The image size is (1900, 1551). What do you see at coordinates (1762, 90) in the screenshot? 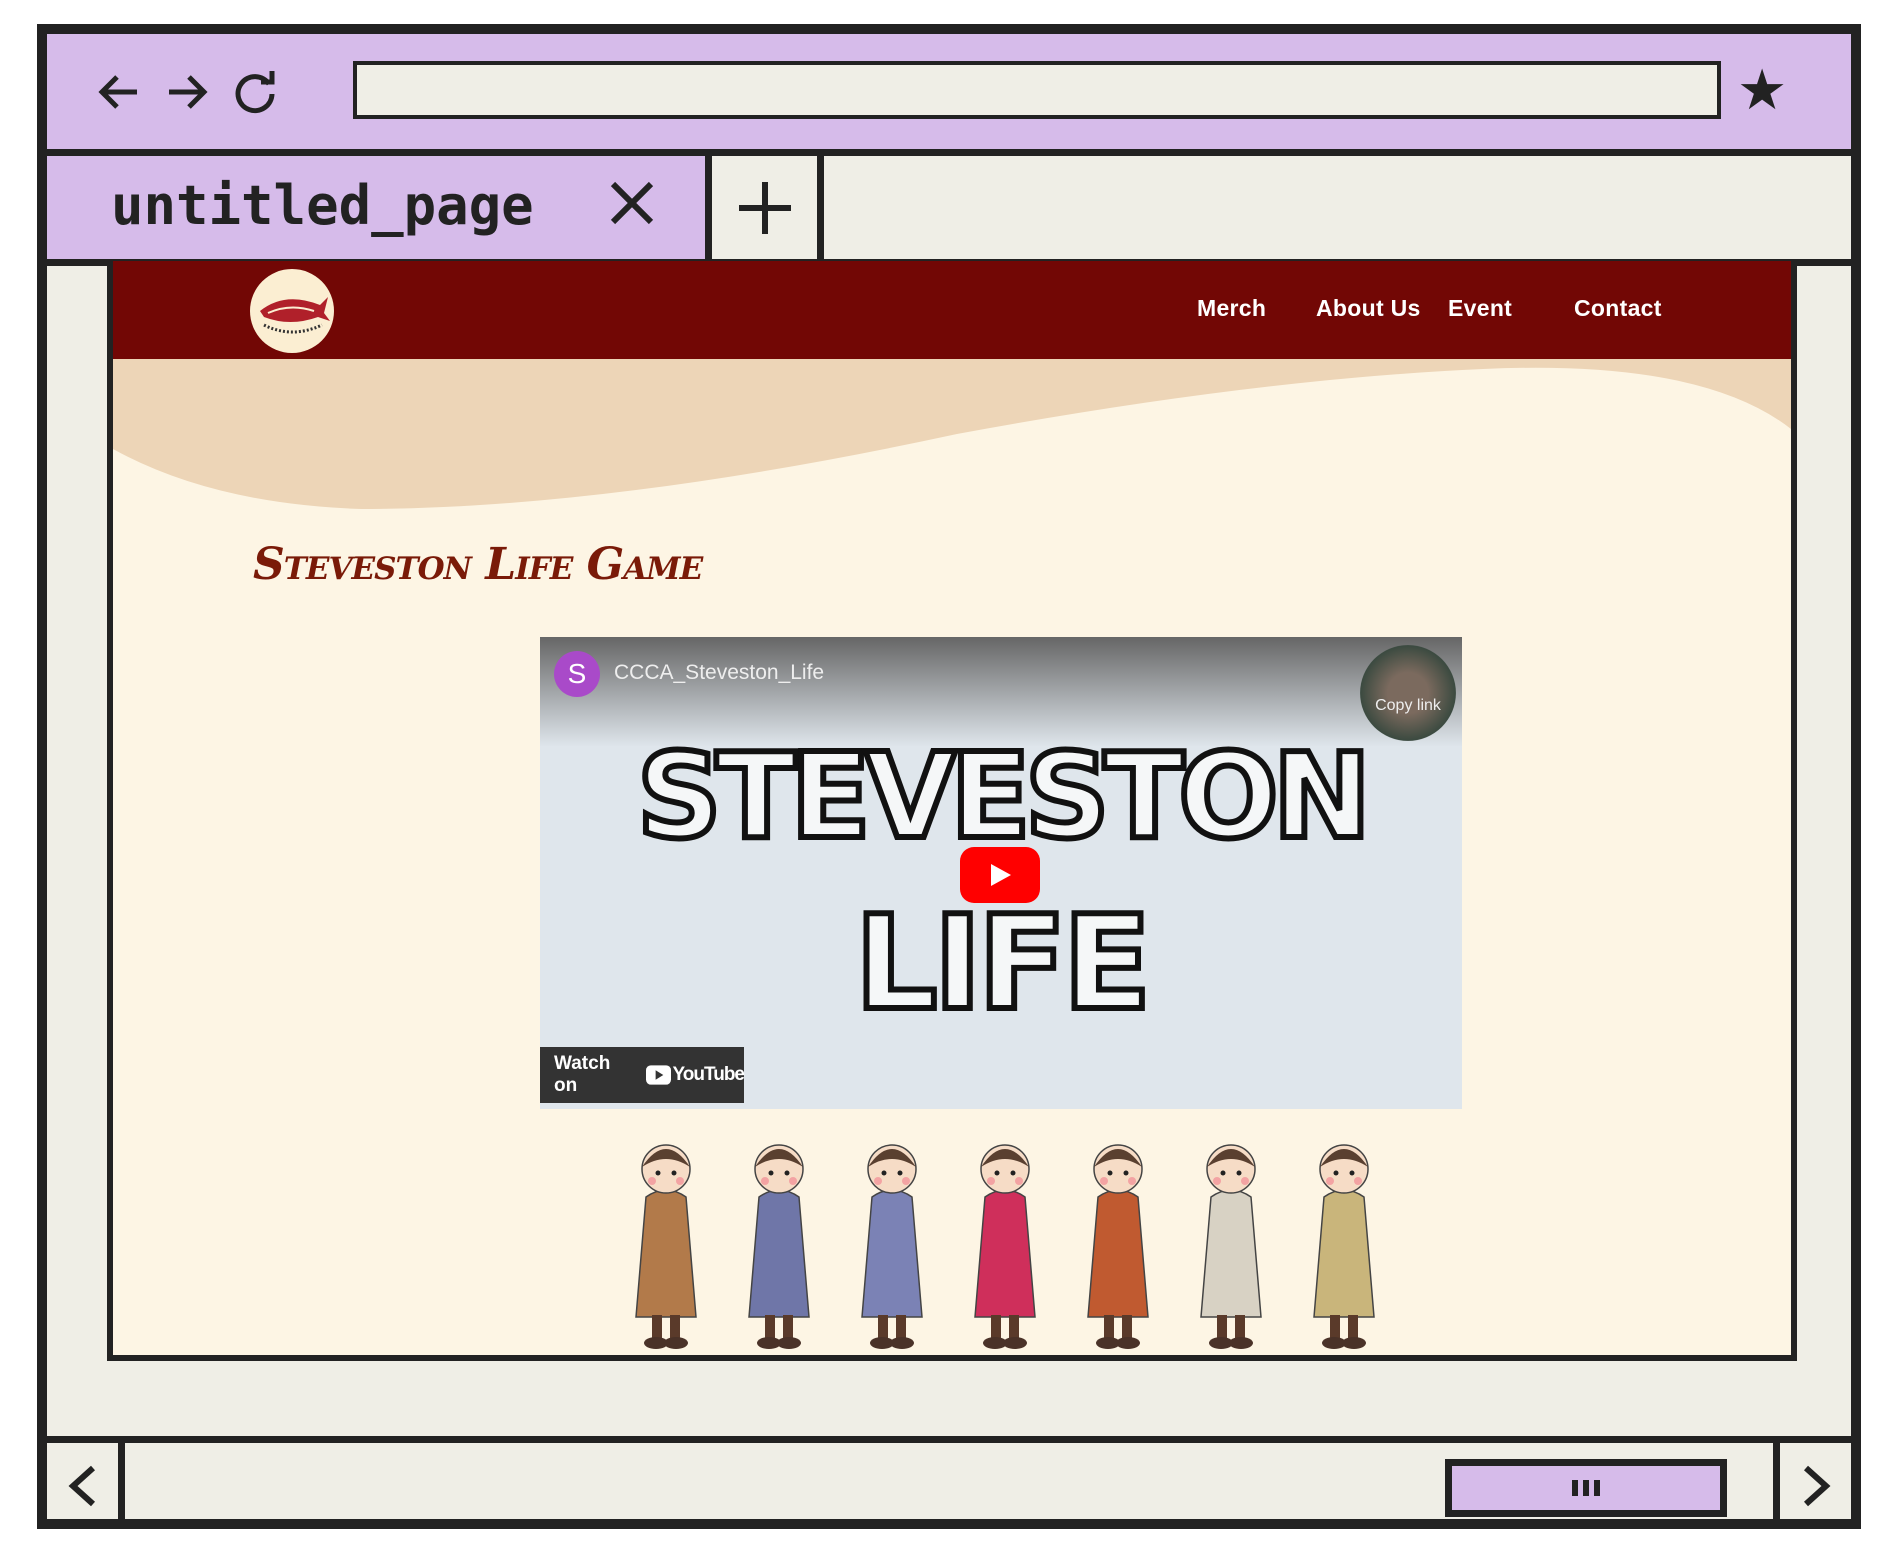
I see `star-icon: ★` at bounding box center [1762, 90].